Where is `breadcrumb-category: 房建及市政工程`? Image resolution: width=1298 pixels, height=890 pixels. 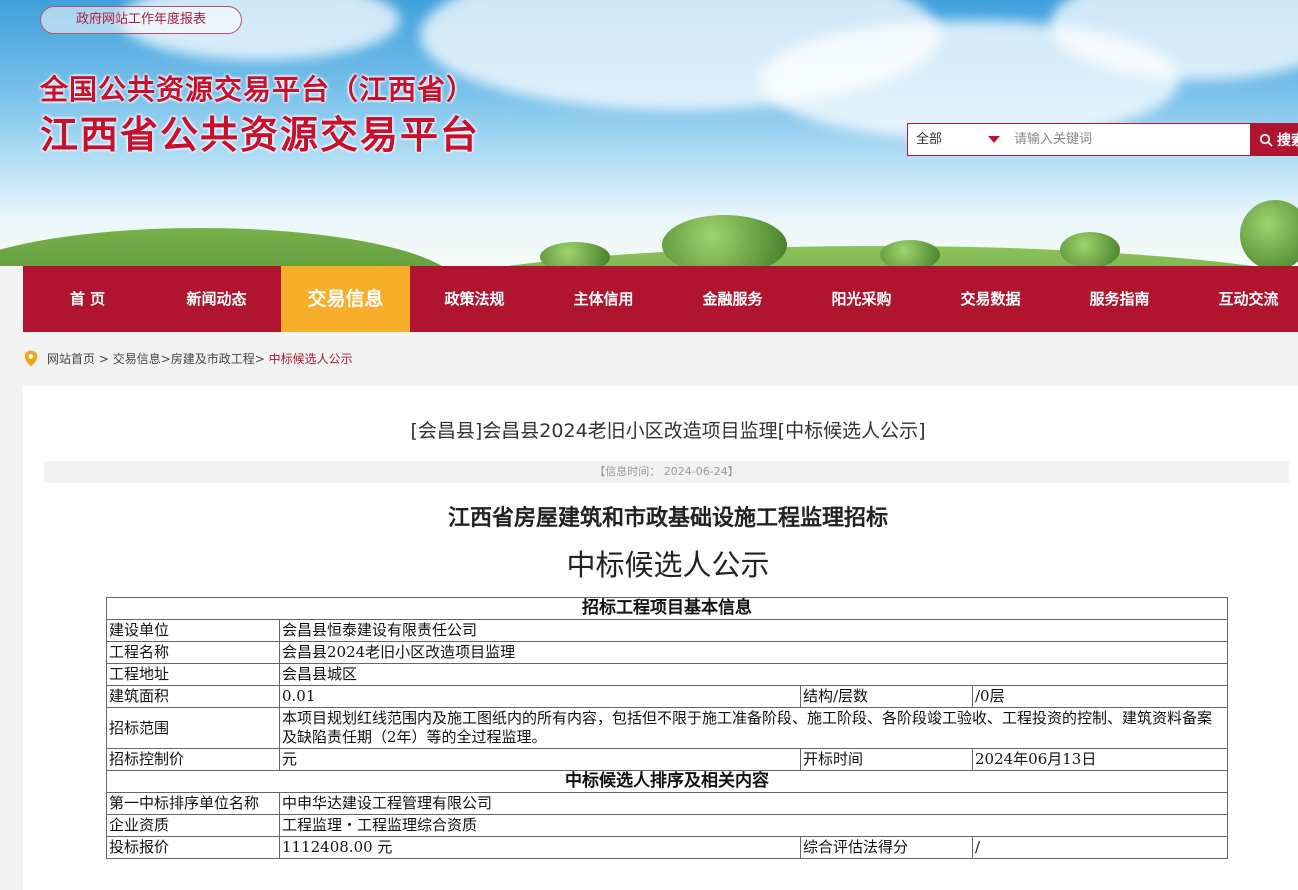 breadcrumb-category: 房建及市政工程 is located at coordinates (213, 358).